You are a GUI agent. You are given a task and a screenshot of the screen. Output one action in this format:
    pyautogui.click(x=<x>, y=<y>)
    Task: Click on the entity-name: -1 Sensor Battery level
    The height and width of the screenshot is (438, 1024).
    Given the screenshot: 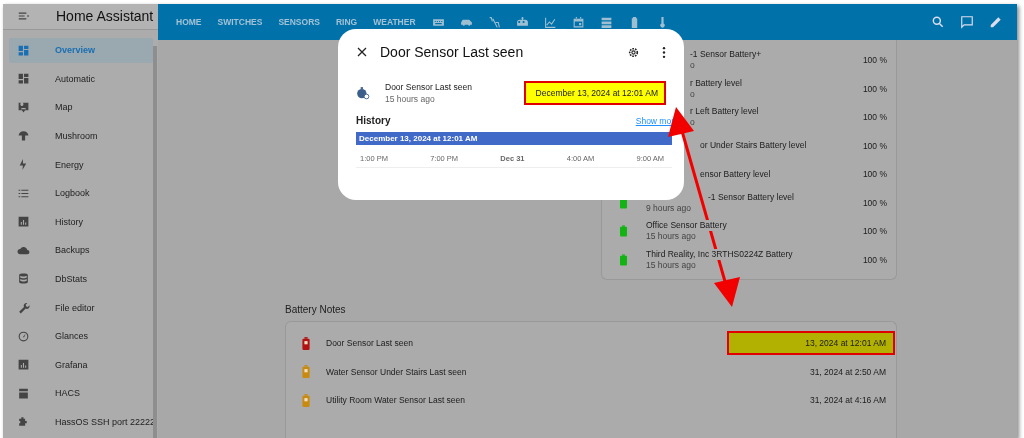 What is the action you would take?
    pyautogui.click(x=751, y=197)
    